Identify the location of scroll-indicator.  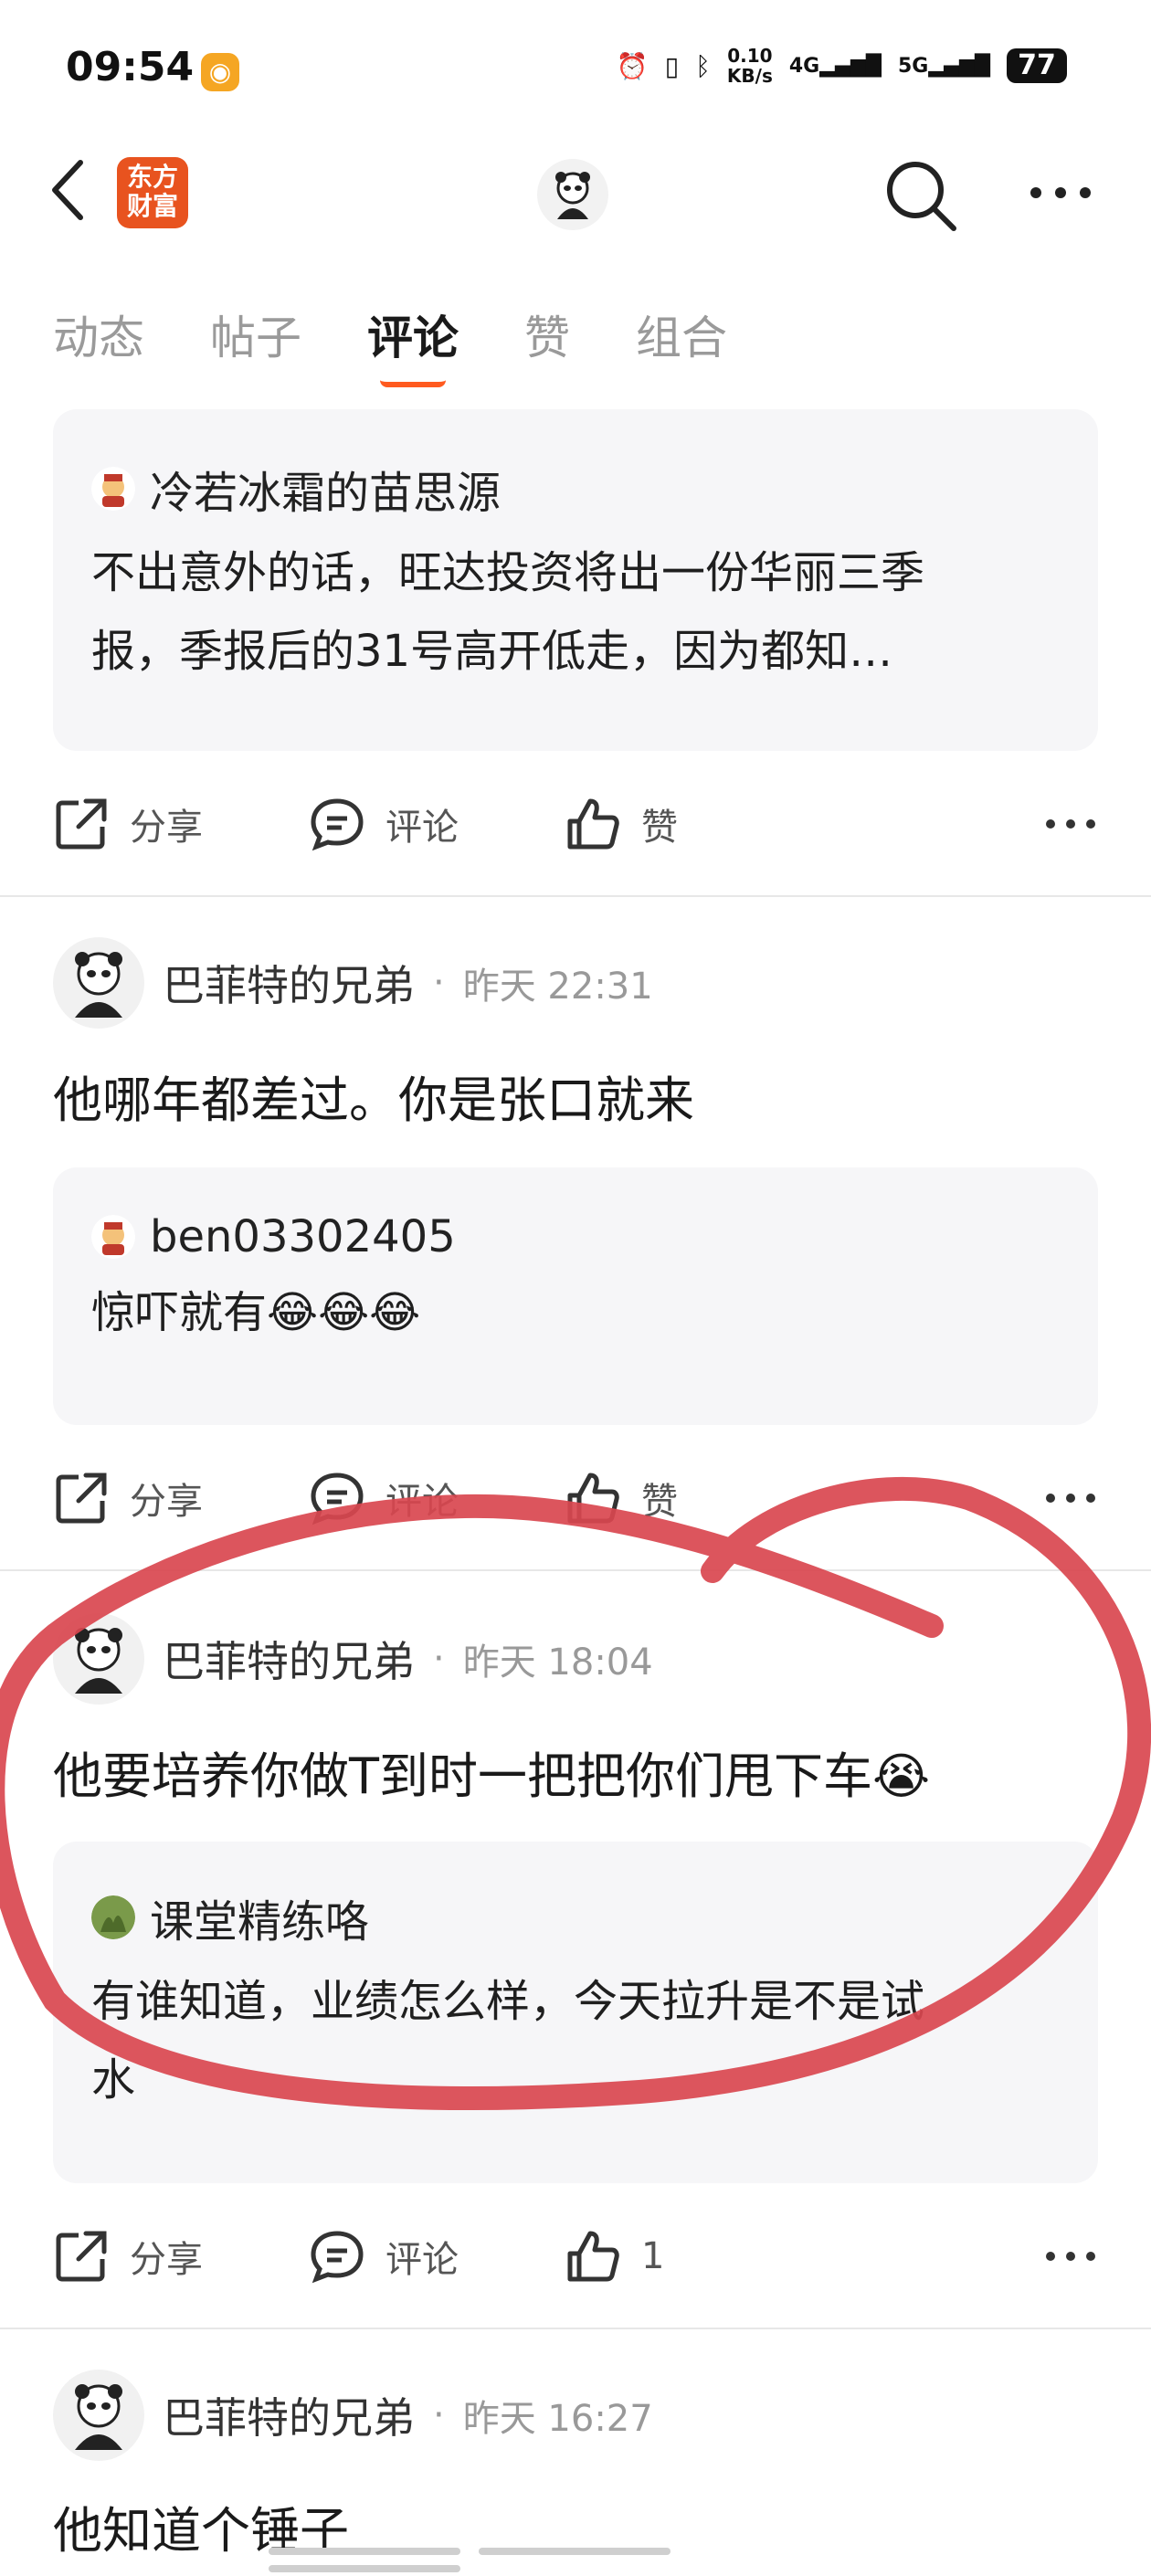
(575, 2556).